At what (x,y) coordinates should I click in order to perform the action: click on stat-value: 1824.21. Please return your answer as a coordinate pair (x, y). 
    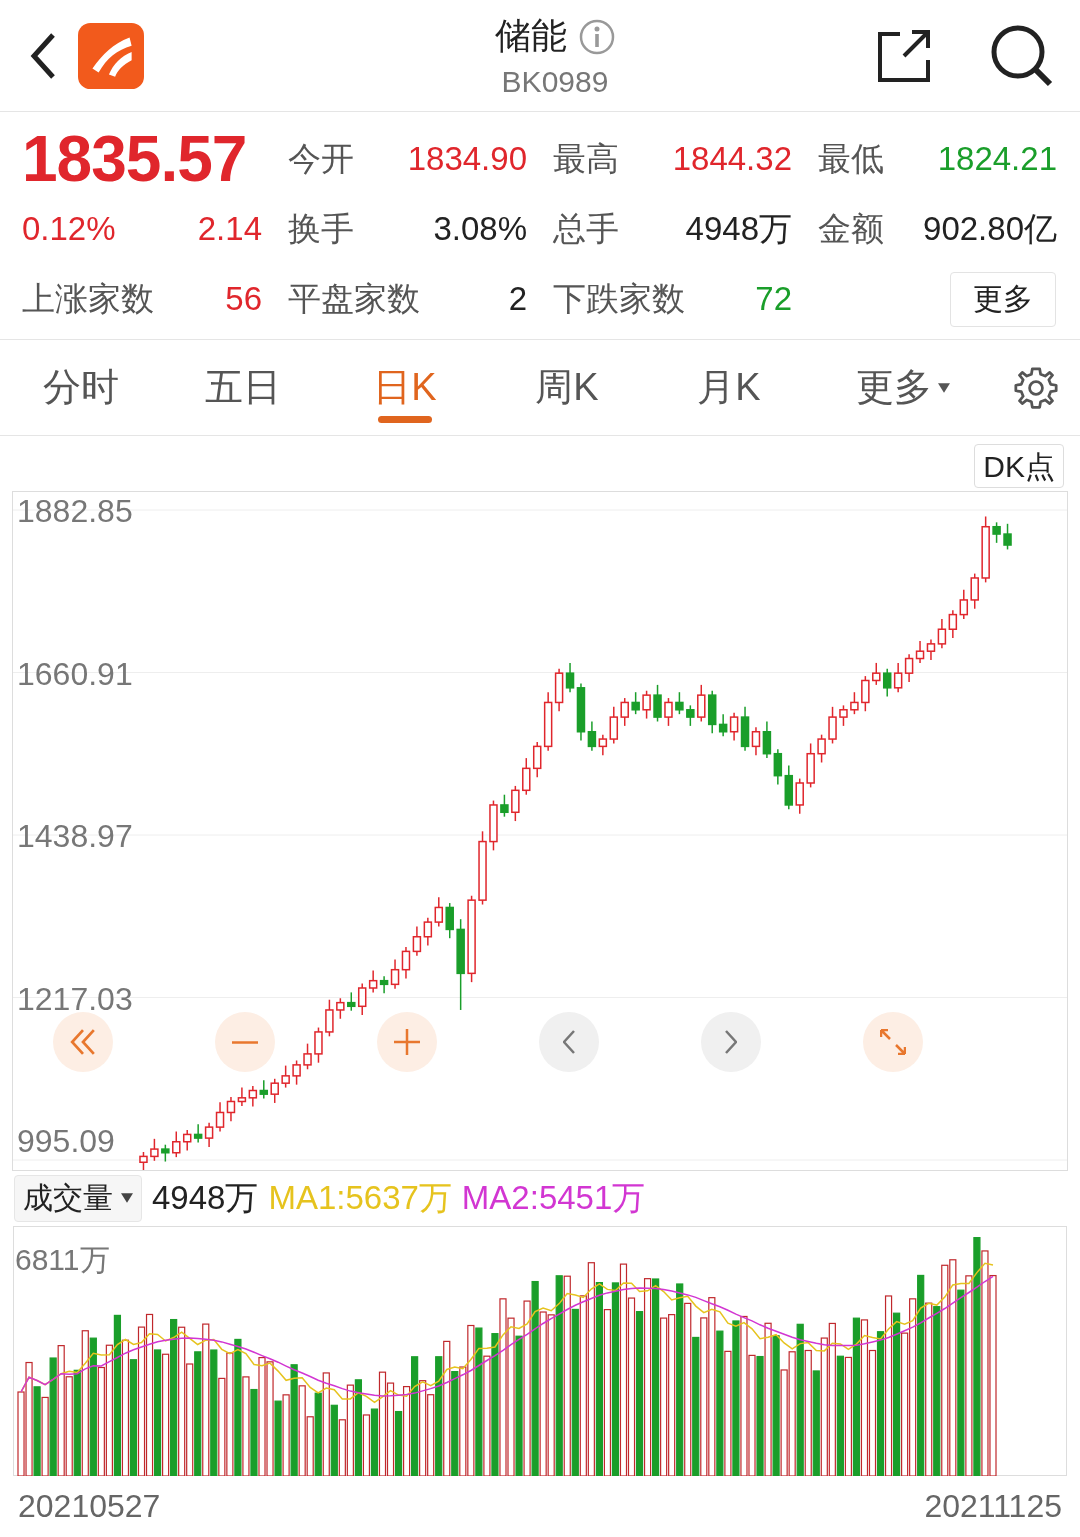
    Looking at the image, I should click on (997, 159).